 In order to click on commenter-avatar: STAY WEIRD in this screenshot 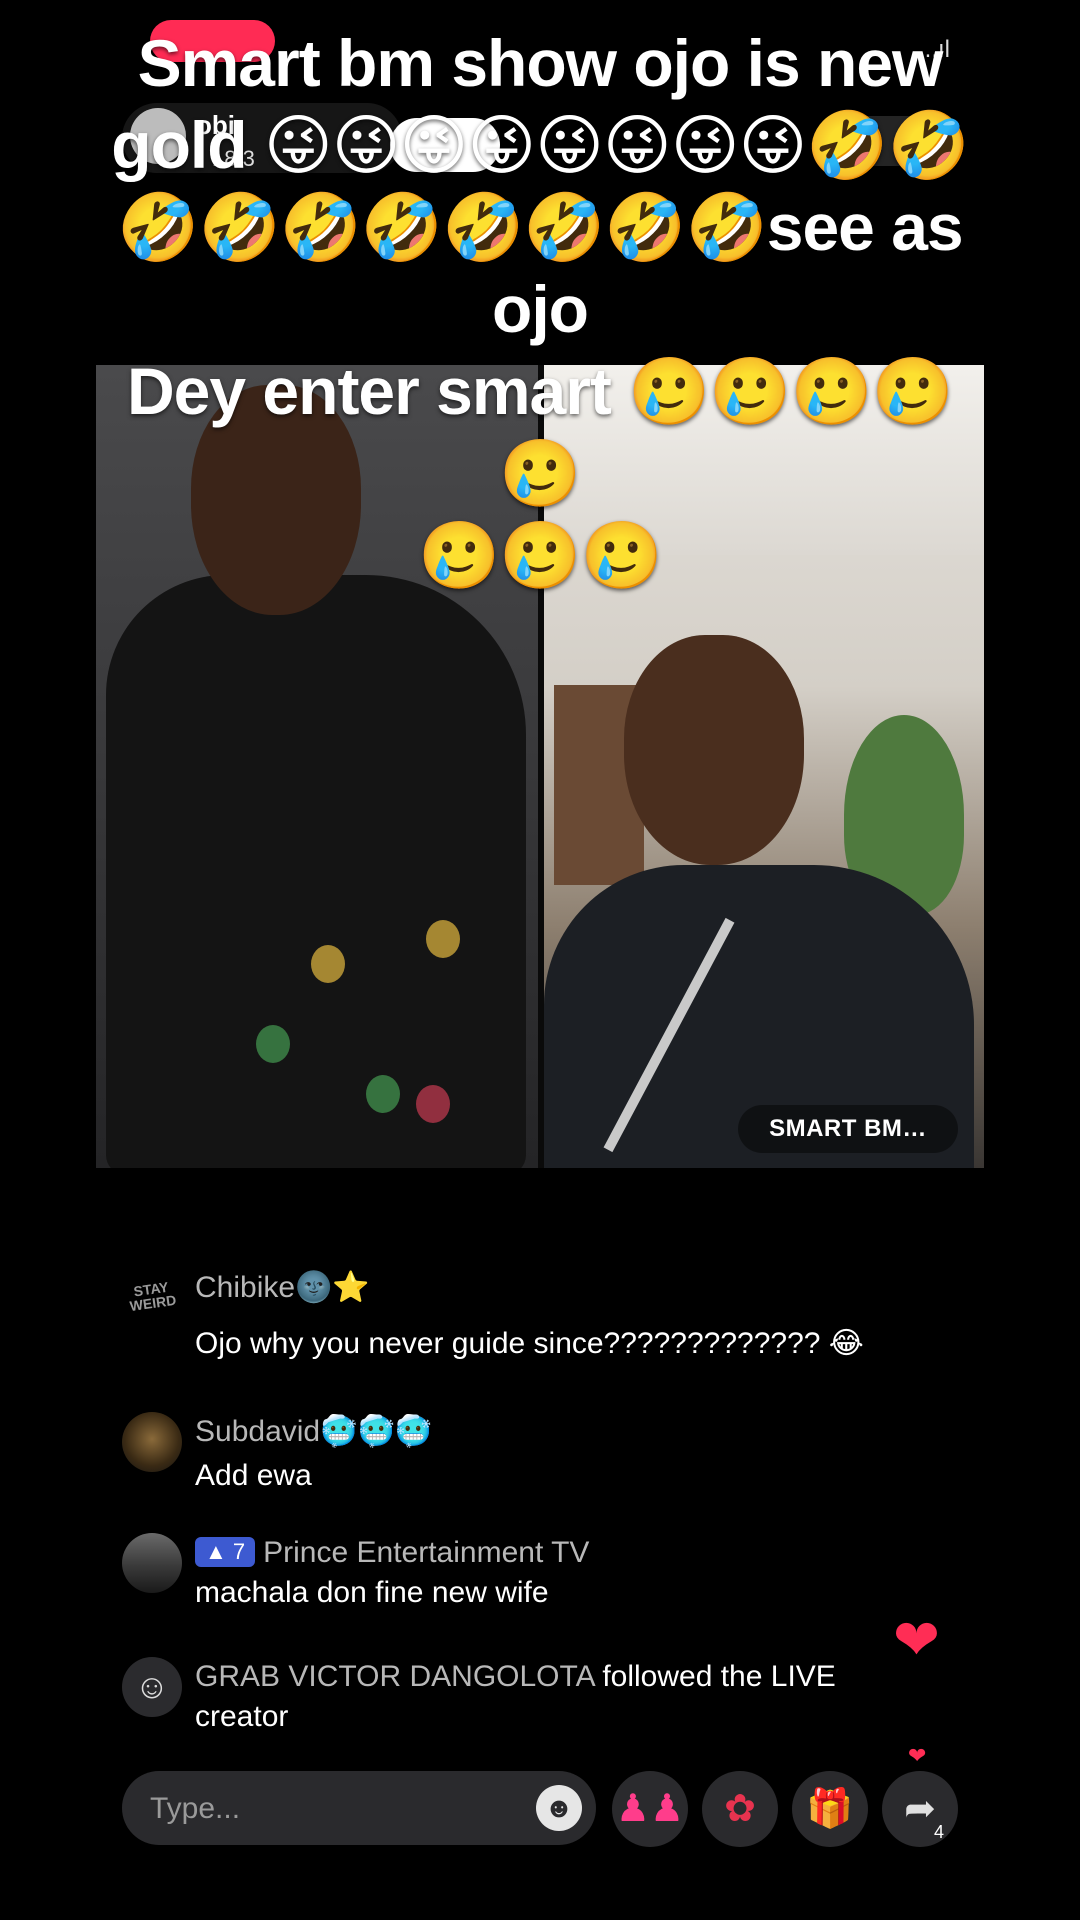, I will do `click(152, 1298)`.